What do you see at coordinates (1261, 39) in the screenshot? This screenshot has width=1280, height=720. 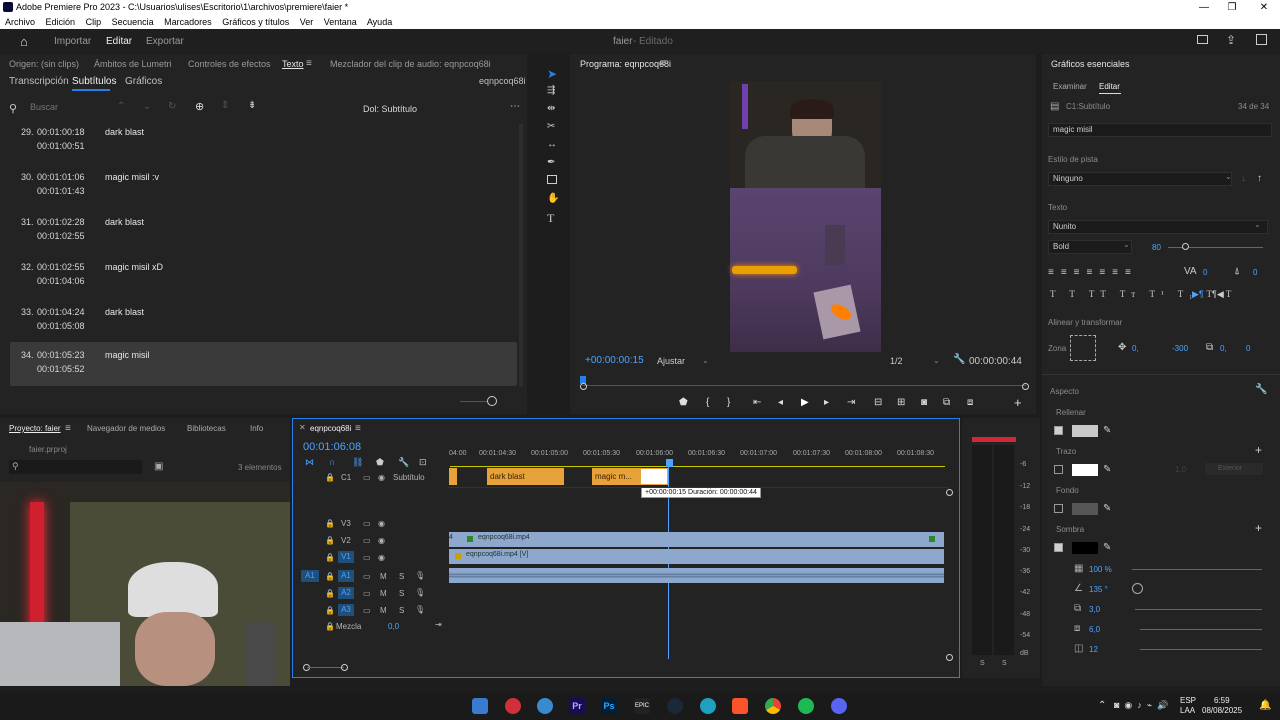 I see `fullscreen-icon` at bounding box center [1261, 39].